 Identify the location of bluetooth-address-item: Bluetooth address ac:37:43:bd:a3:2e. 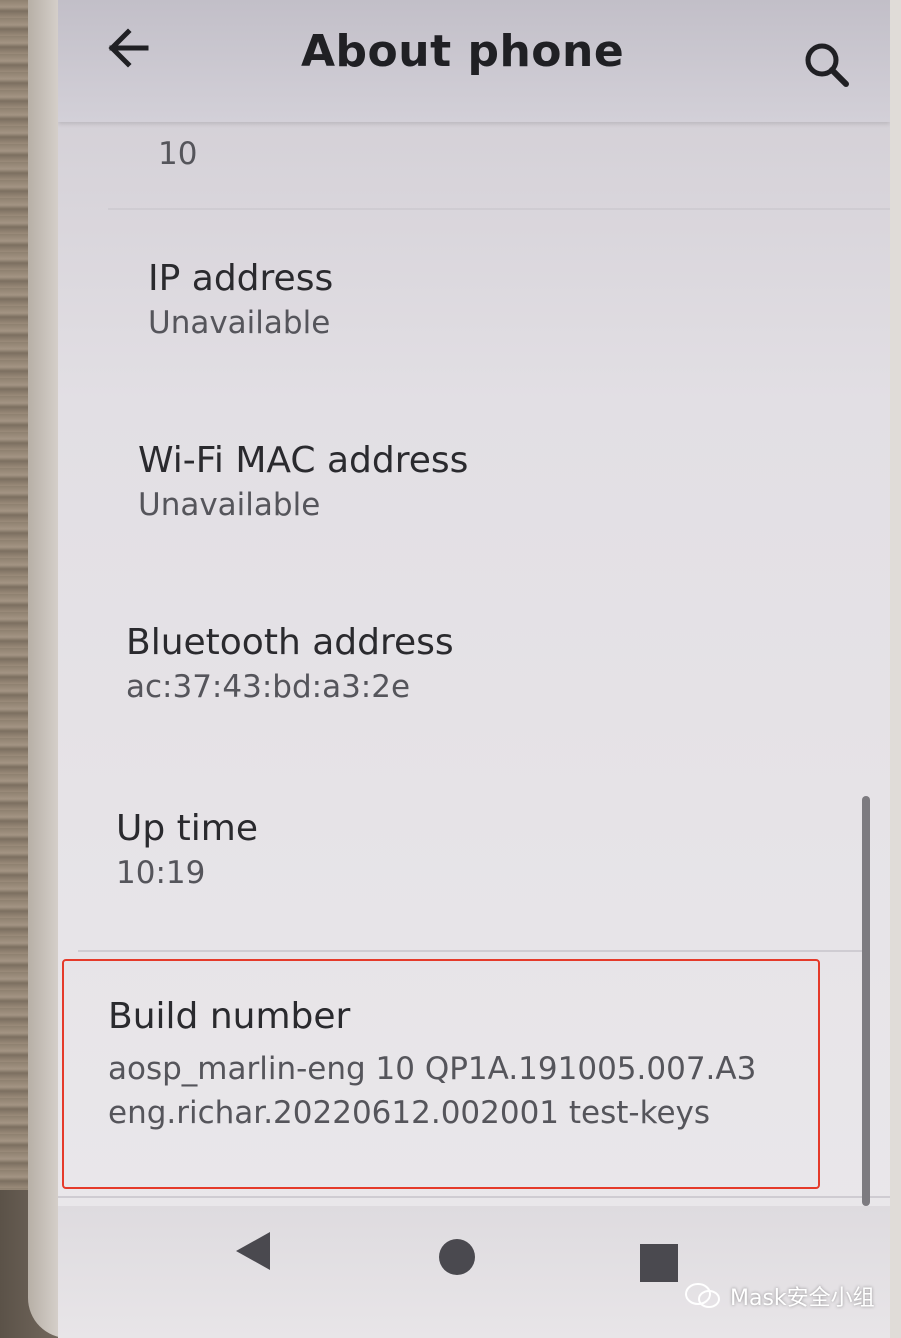
(290, 663).